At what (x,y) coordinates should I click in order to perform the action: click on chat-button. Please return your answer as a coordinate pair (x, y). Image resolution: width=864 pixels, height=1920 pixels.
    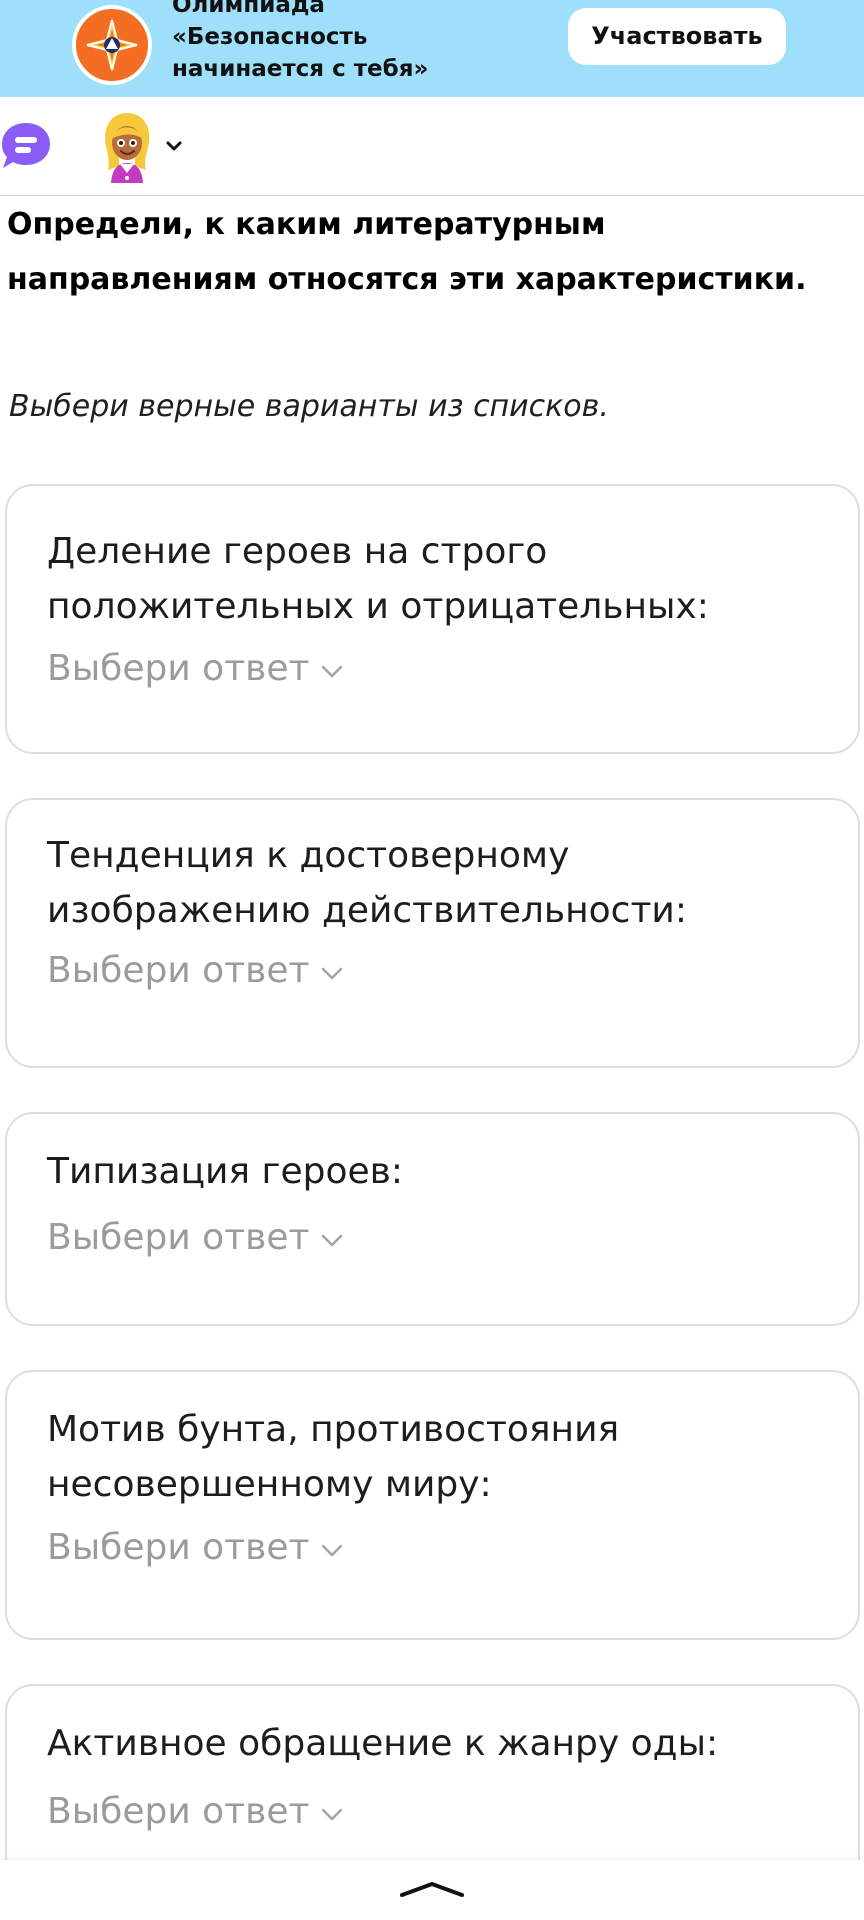
    Looking at the image, I should click on (27, 146).